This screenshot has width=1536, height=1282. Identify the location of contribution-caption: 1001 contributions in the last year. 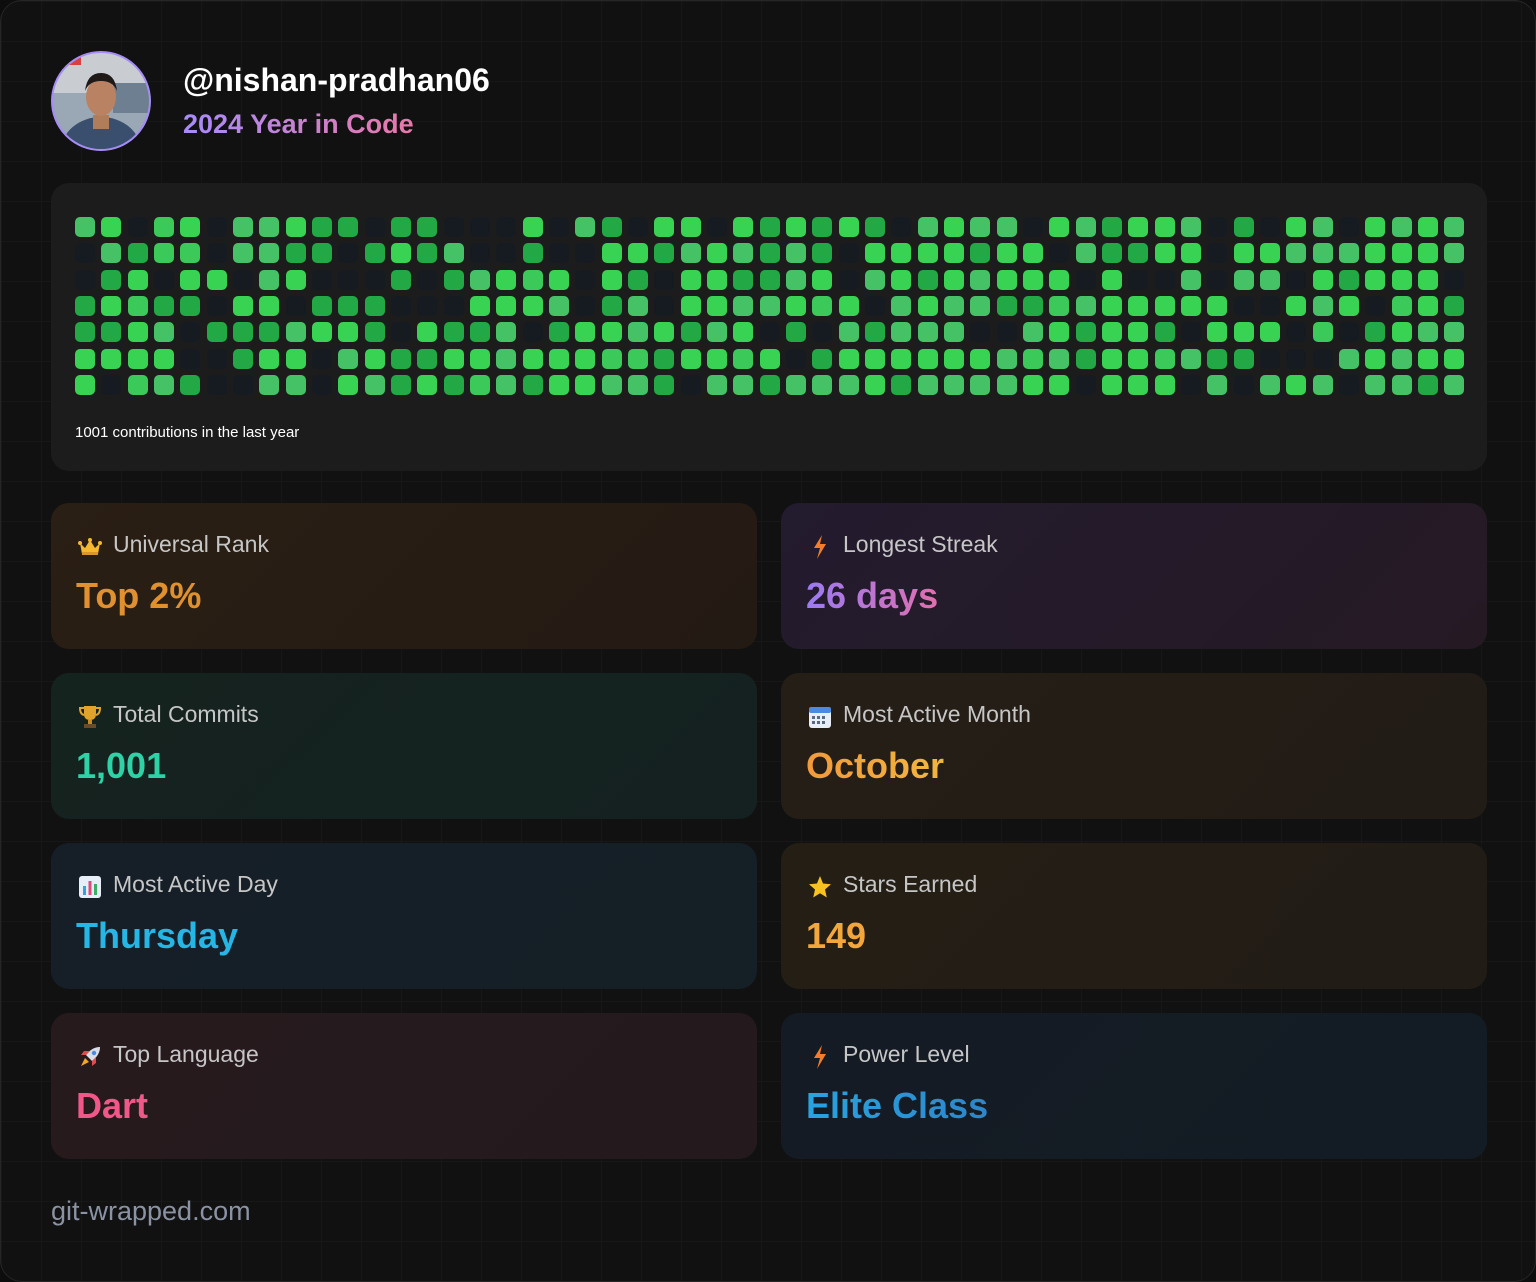
(187, 432).